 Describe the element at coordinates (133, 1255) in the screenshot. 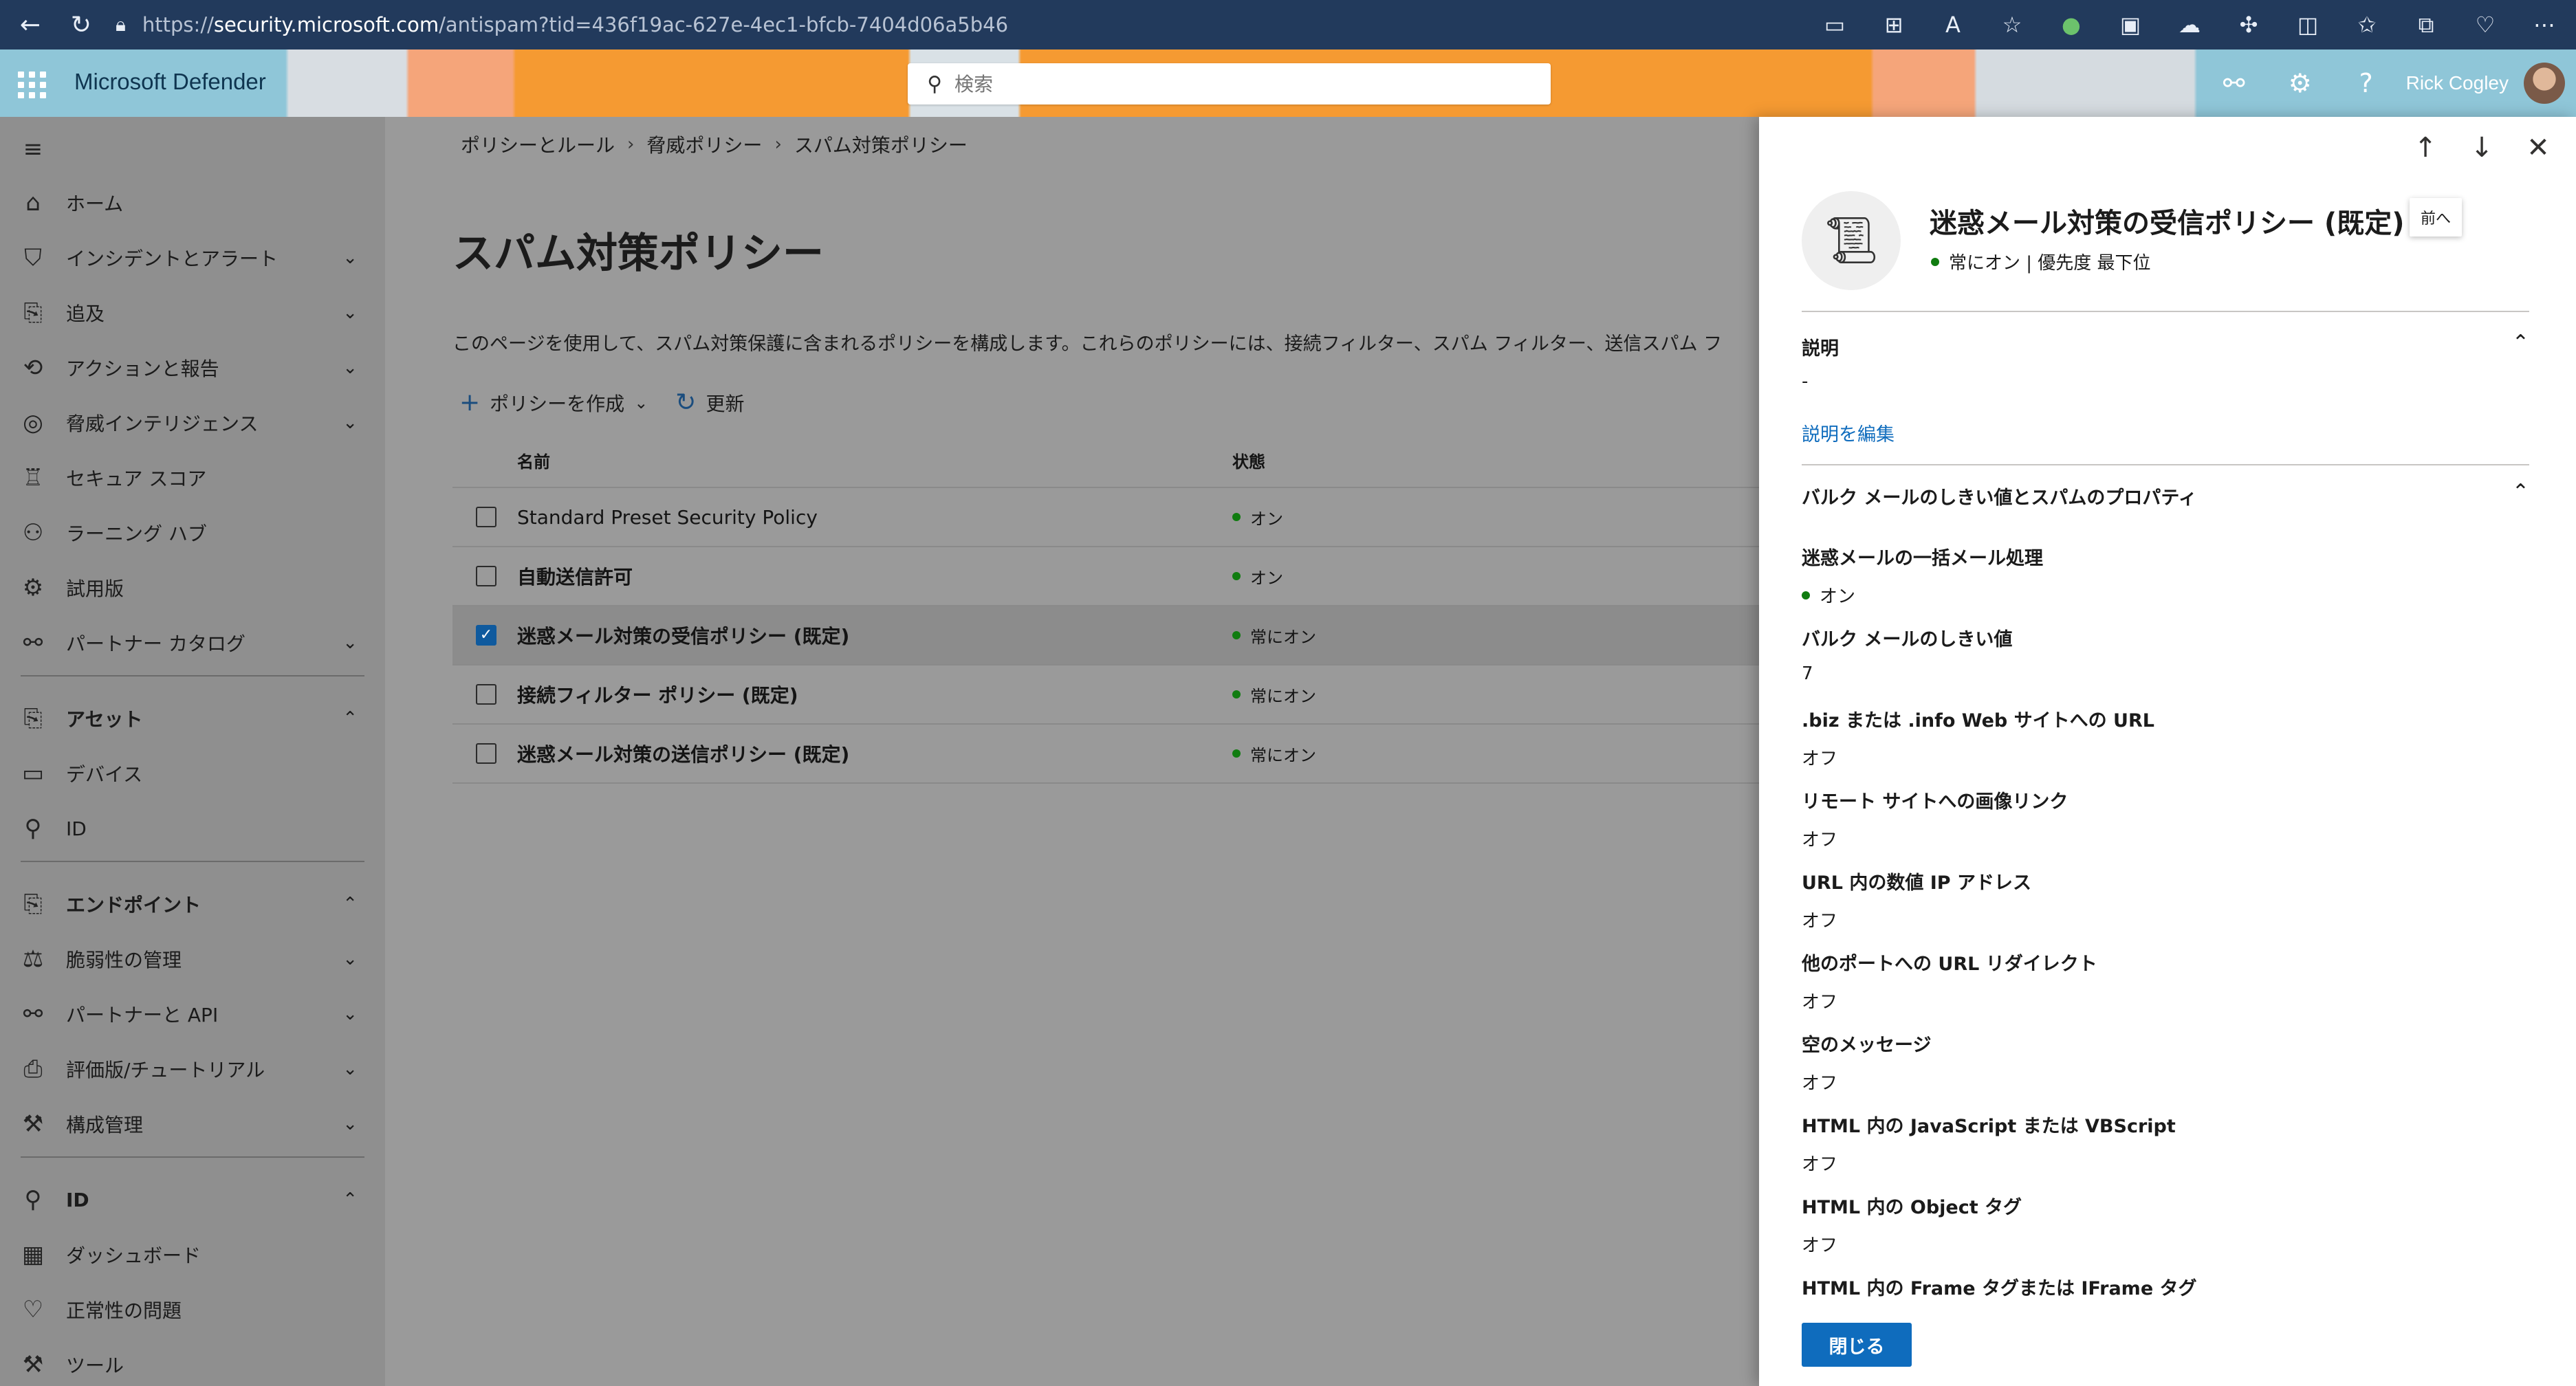

I see `sidebar-item-label: ダッシュボード` at that location.